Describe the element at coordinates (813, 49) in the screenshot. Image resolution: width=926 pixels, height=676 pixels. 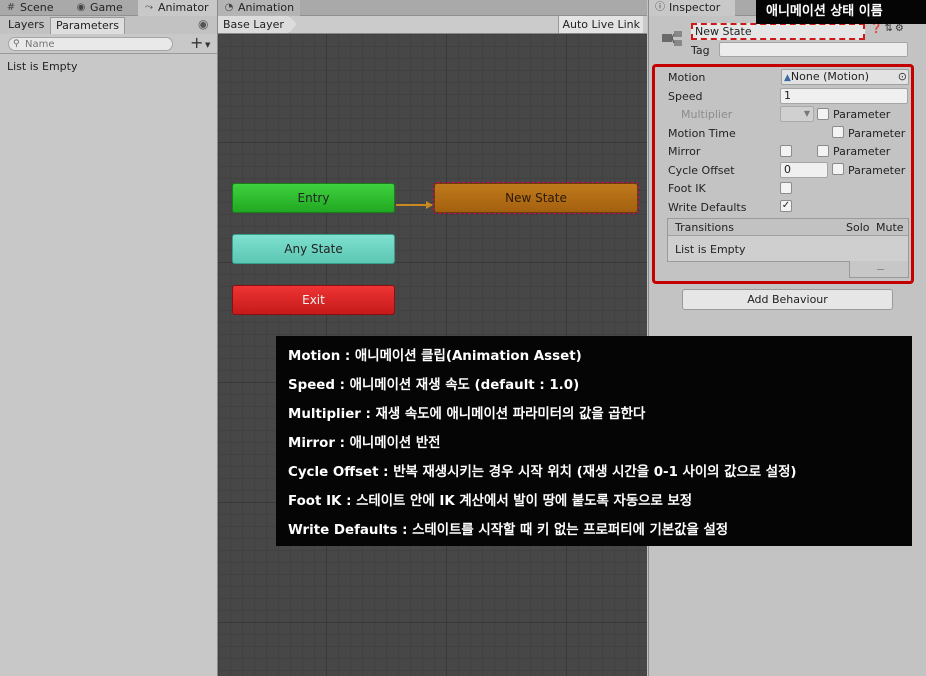
I see `tag-input` at that location.